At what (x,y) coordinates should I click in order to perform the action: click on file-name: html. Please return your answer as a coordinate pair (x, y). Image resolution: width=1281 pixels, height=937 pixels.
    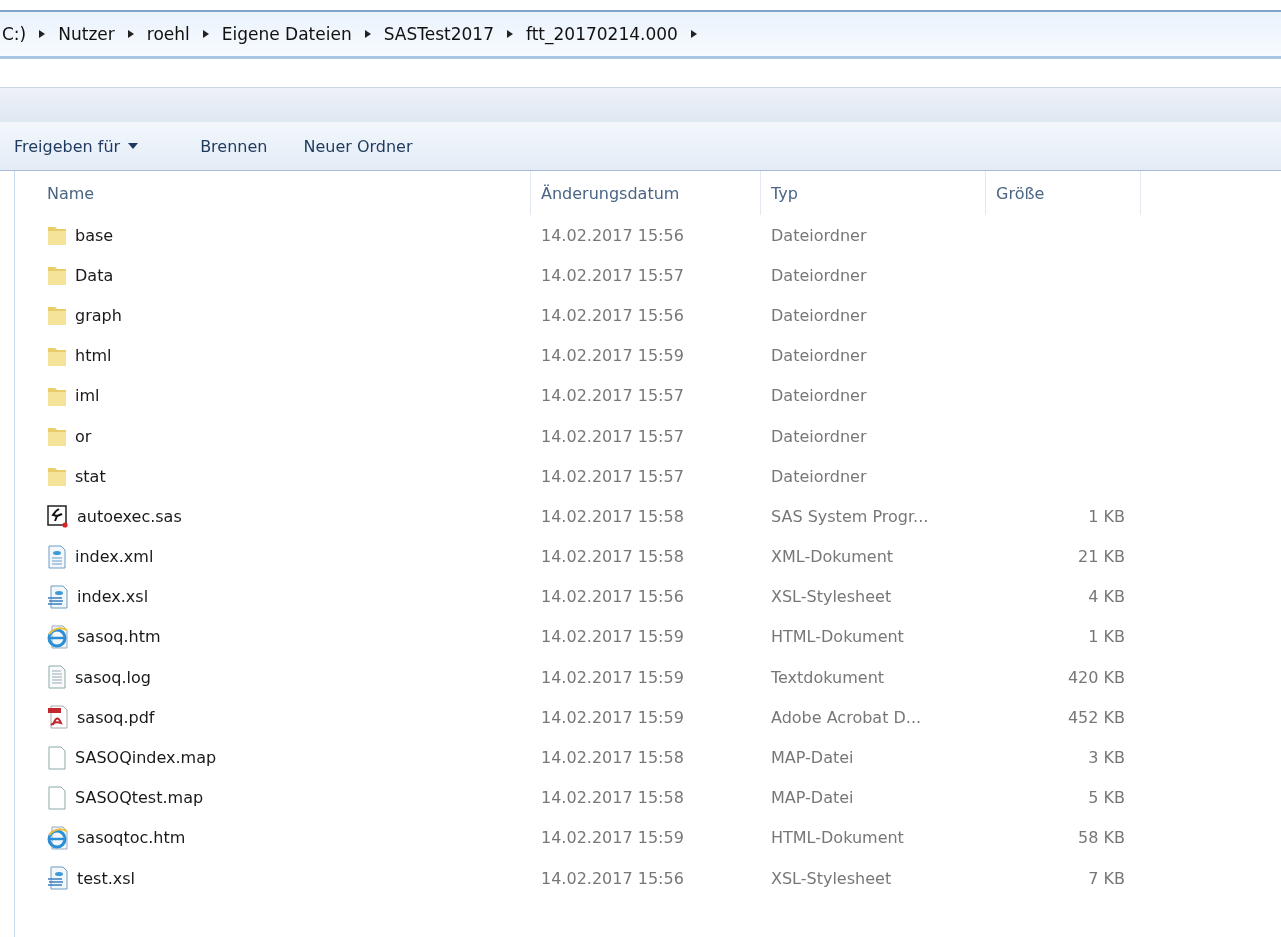
    Looking at the image, I should click on (93, 356).